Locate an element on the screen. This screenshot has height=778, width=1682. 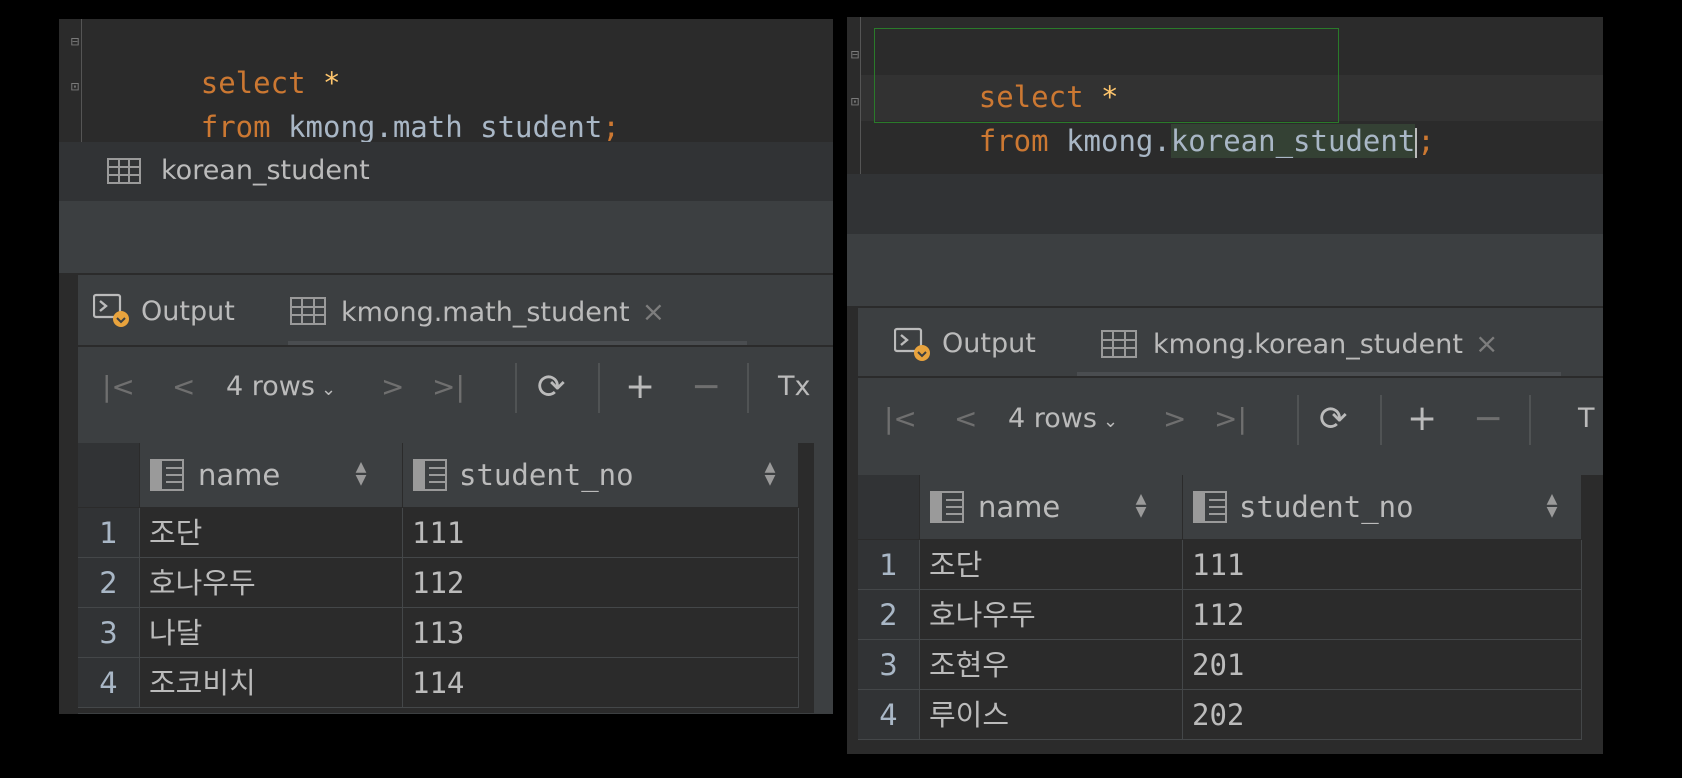
code-line-2: from kmong.math_student; is located at coordinates (358, 105).